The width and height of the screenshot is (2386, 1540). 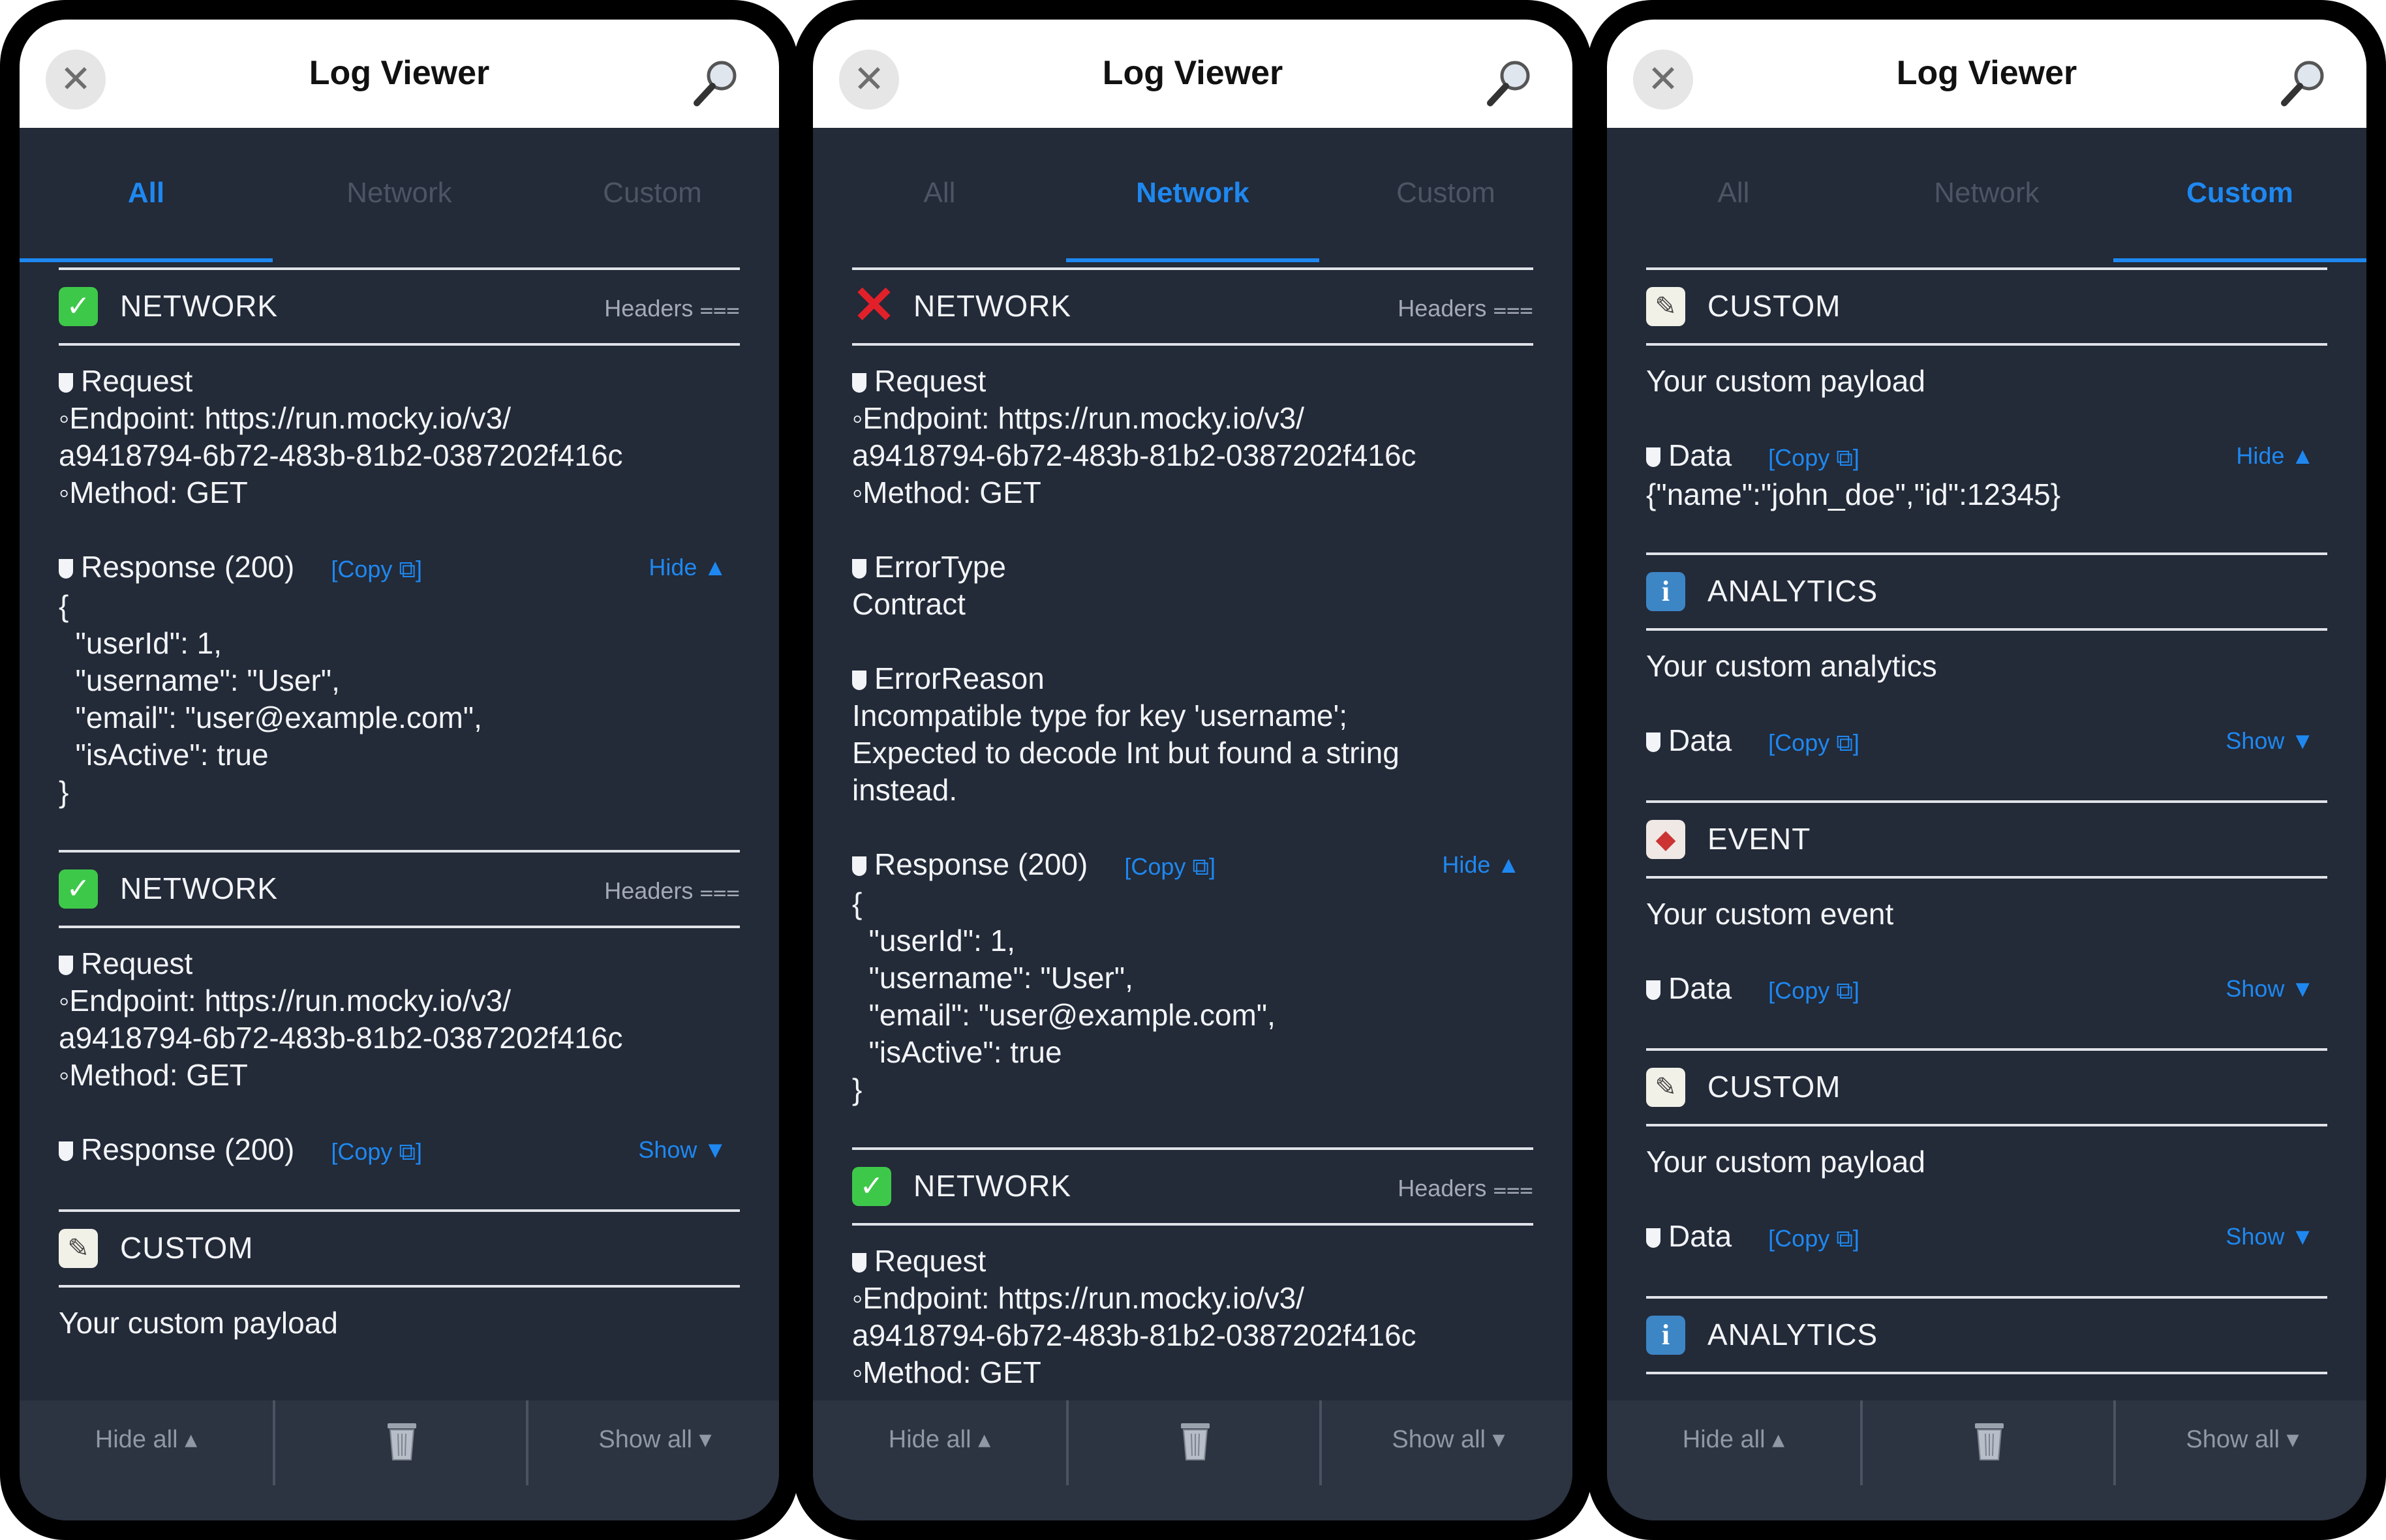 What do you see at coordinates (153, 1075) in the screenshot?
I see `method-line: ◦Method: GET` at bounding box center [153, 1075].